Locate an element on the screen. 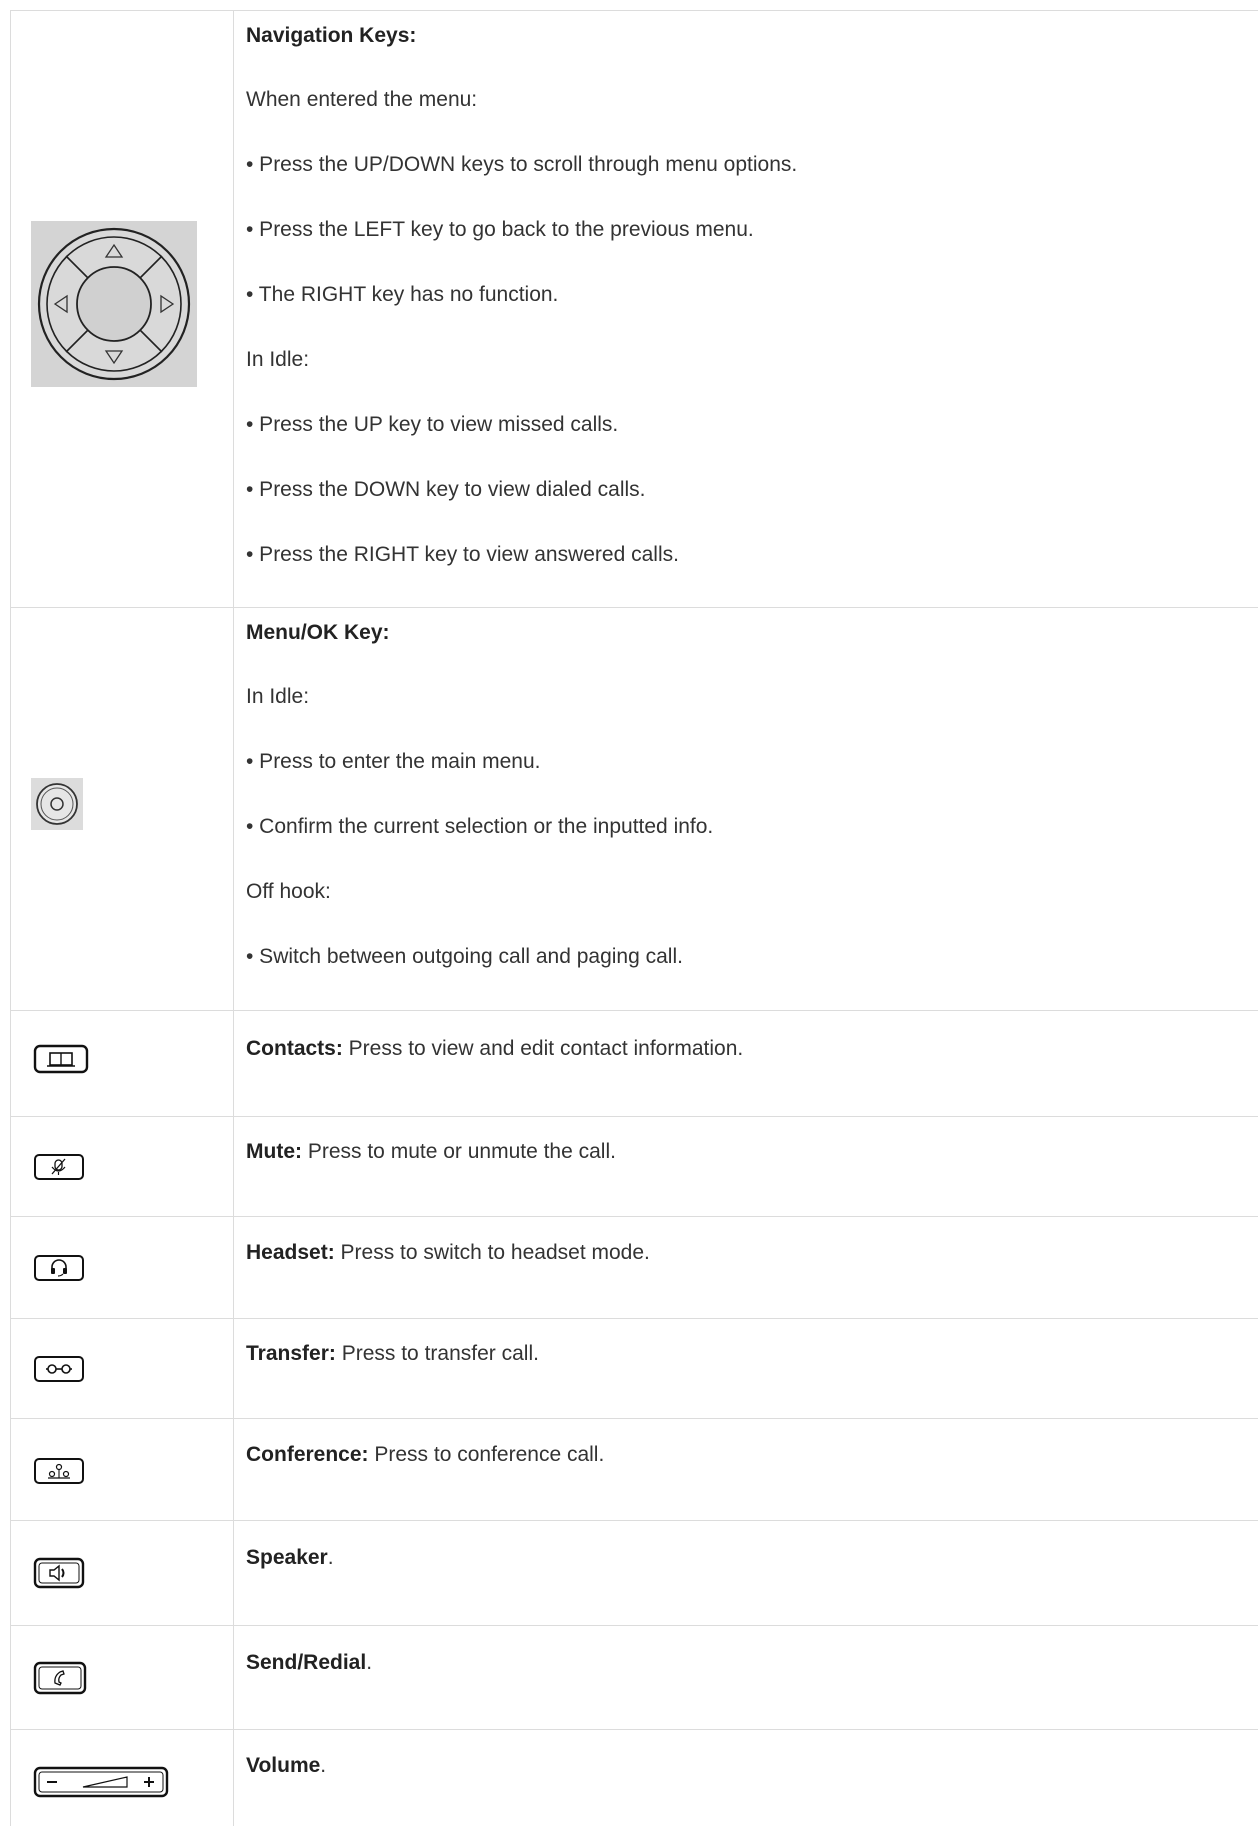 This screenshot has width=1258, height=1826. conference-icon-cell is located at coordinates (122, 1469).